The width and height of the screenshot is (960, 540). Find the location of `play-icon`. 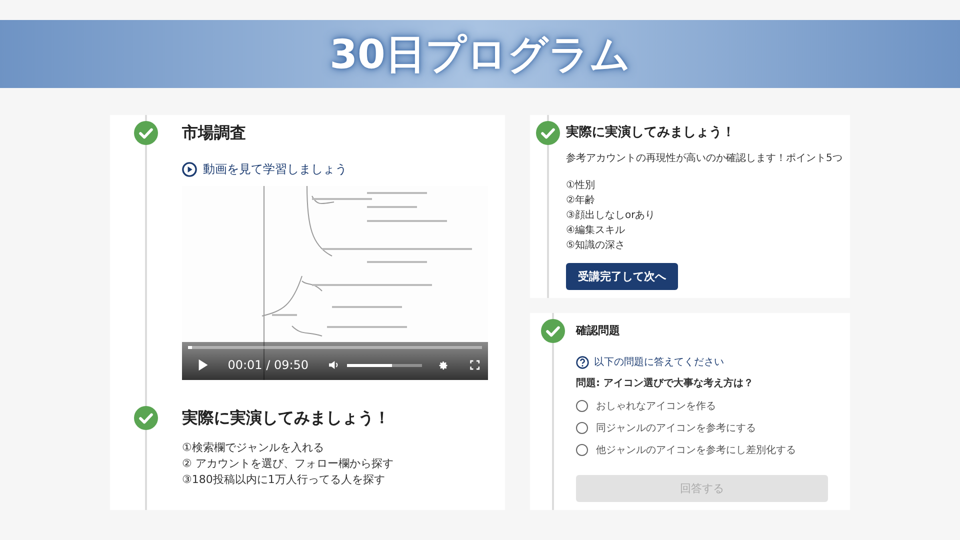

play-icon is located at coordinates (203, 365).